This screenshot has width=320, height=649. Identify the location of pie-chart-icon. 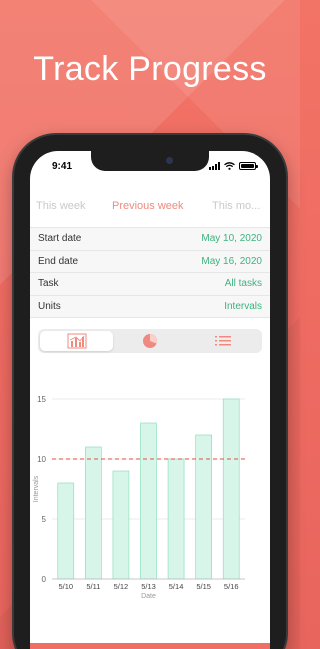
(149, 341).